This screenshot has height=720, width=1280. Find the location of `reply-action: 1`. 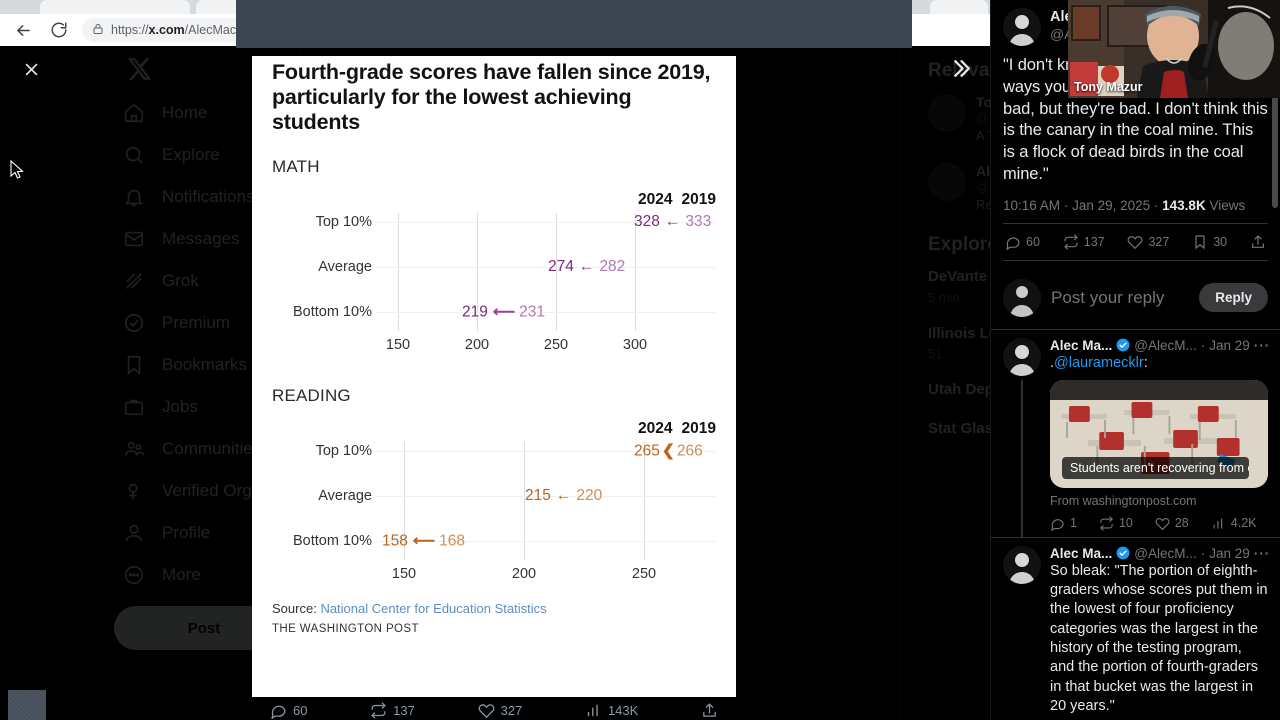

reply-action: 1 is located at coordinates (1063, 523).